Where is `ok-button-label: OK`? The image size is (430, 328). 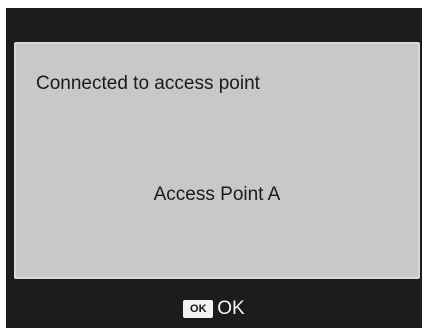 ok-button-label: OK is located at coordinates (231, 308).